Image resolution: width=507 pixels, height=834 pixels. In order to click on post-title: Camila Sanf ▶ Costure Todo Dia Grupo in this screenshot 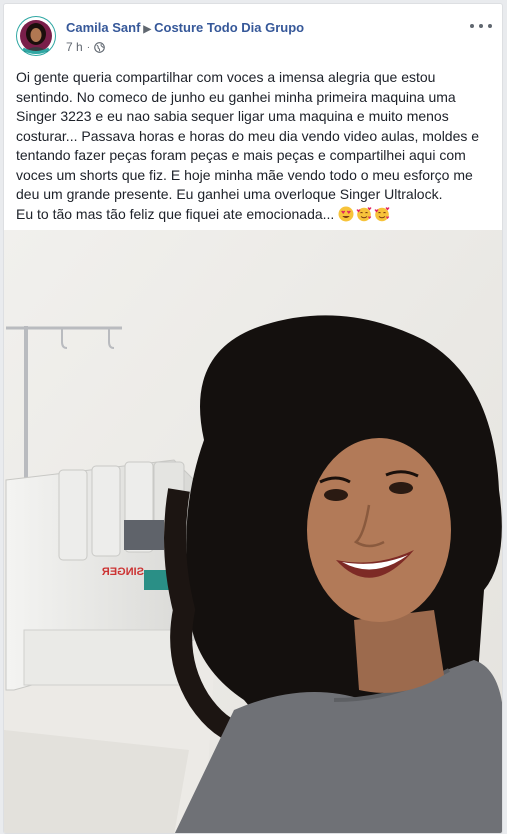, I will do `click(185, 27)`.